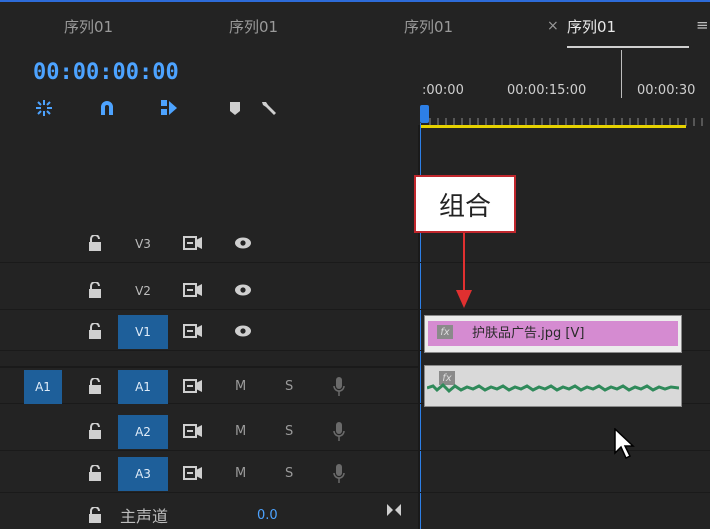 This screenshot has height=529, width=710. I want to click on video-clip: fx 护肤品广告.jpg [V], so click(553, 334).